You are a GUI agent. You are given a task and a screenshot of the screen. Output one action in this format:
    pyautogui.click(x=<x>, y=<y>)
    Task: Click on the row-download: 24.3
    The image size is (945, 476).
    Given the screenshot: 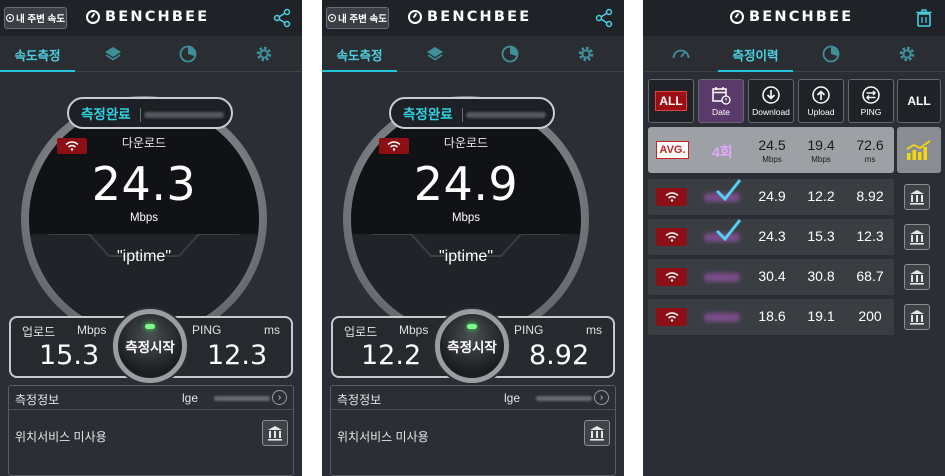 What is the action you would take?
    pyautogui.click(x=772, y=236)
    